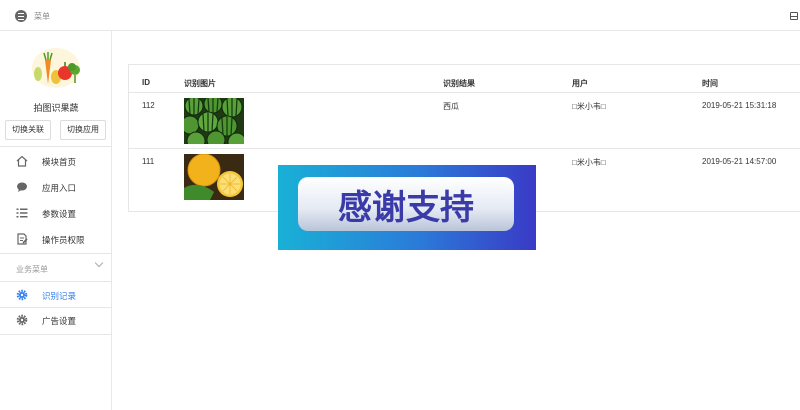 Image resolution: width=800 pixels, height=410 pixels. I want to click on fruit-logo, so click(56, 68).